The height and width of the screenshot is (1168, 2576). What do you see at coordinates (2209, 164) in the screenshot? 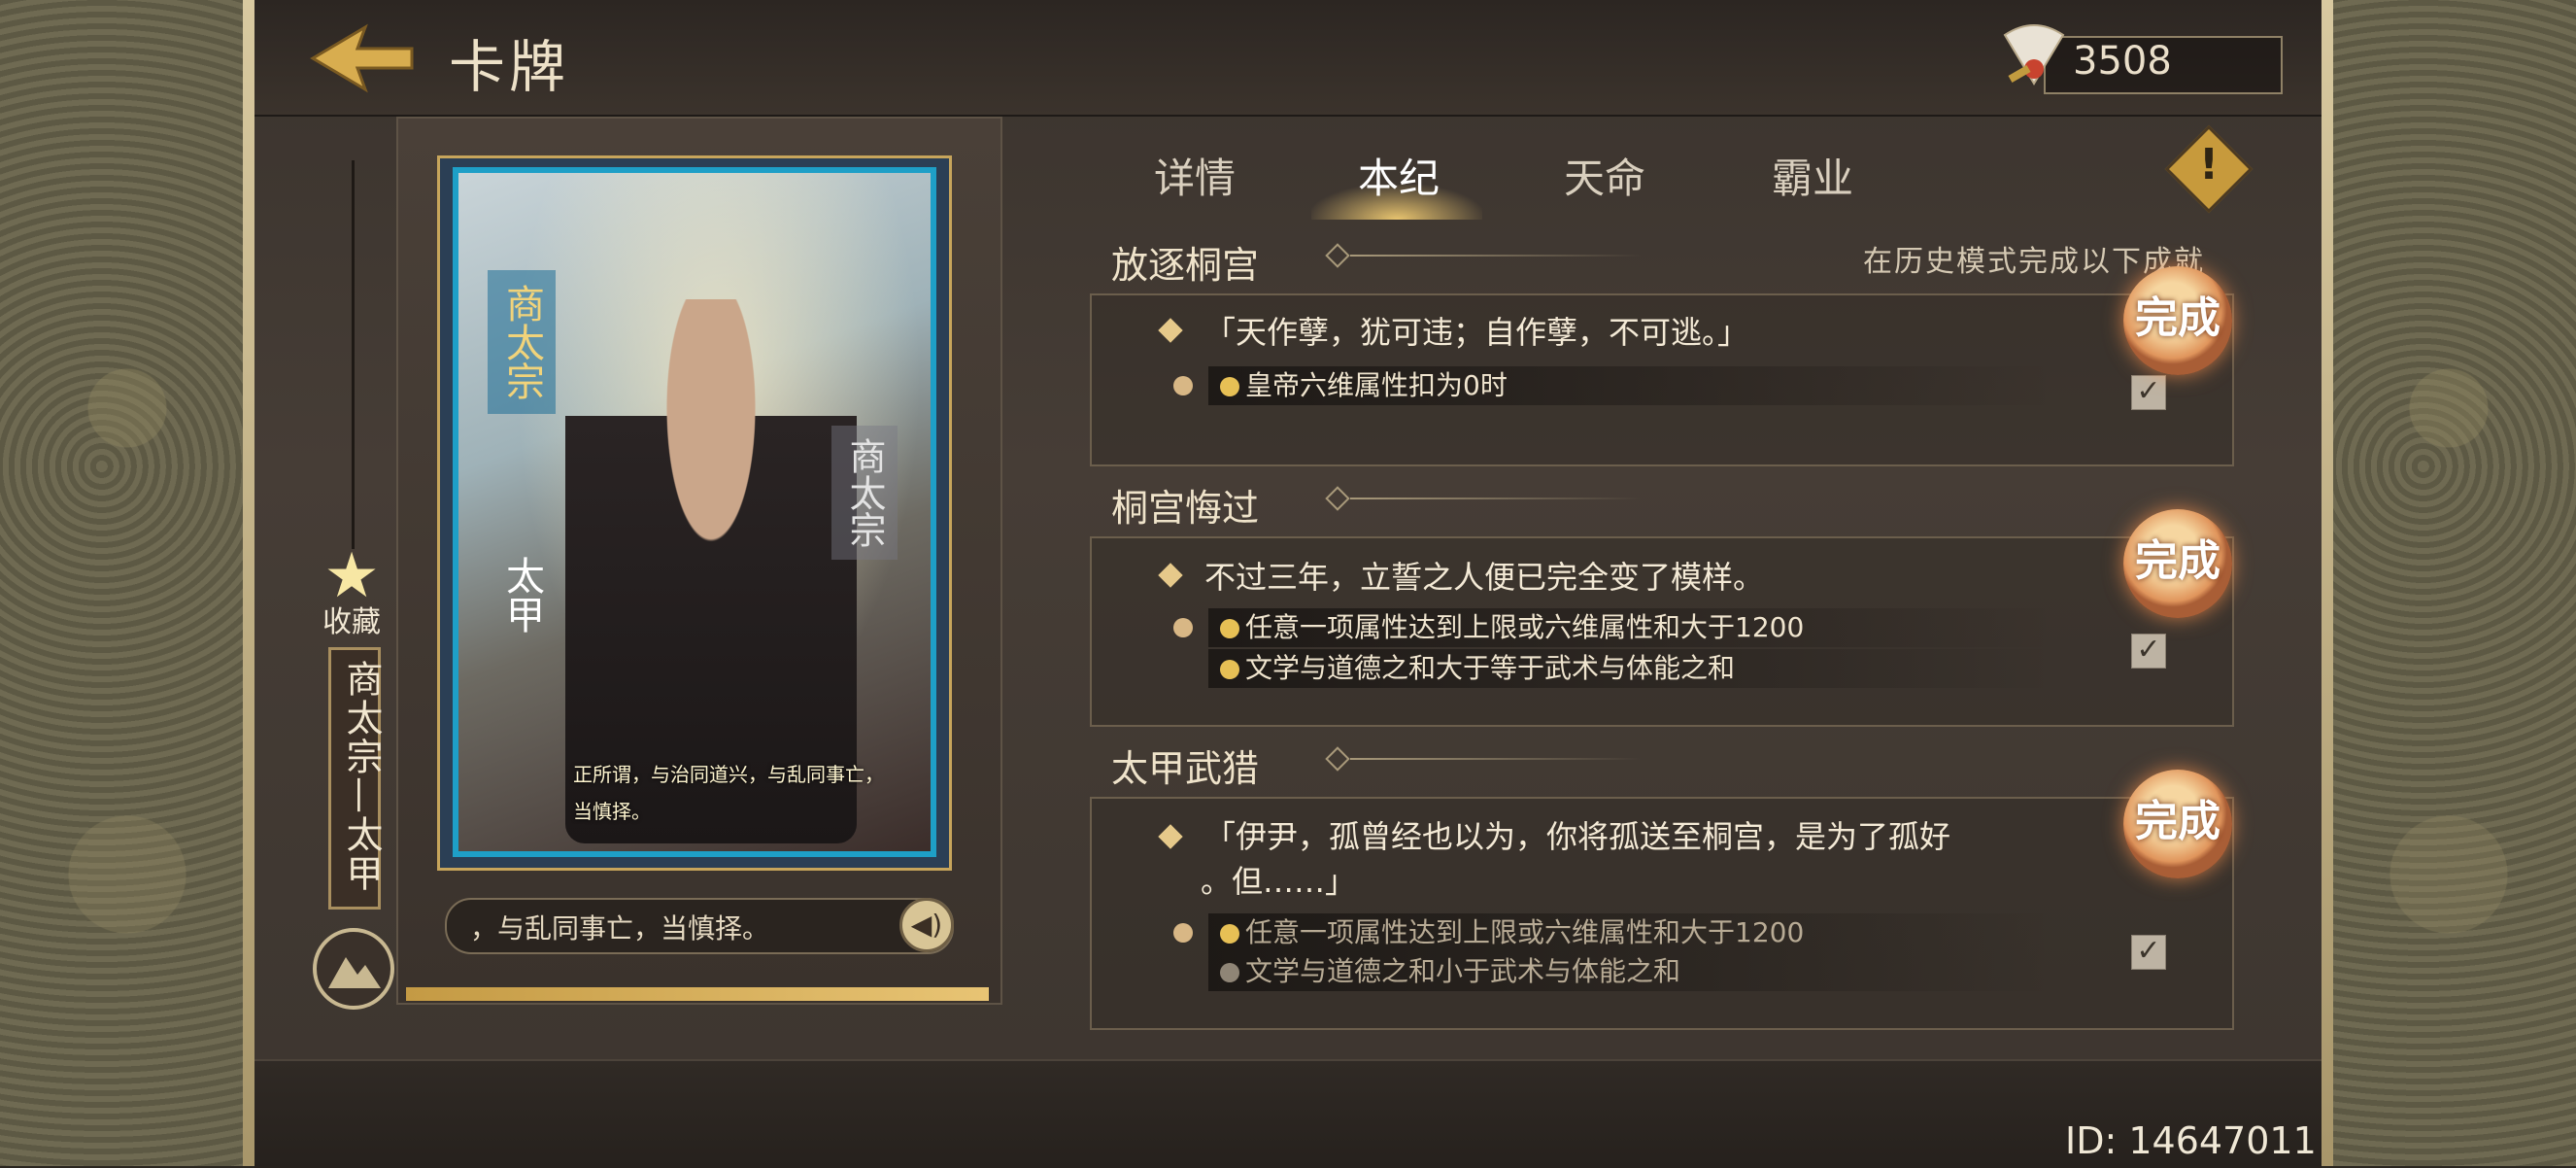
I see `alert-icon: !` at bounding box center [2209, 164].